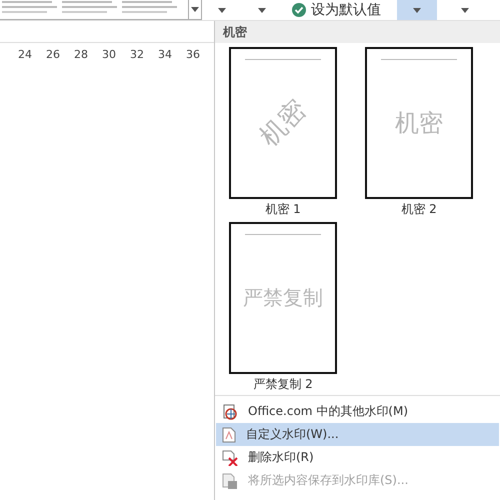 This screenshot has width=500, height=500. What do you see at coordinates (283, 209) in the screenshot?
I see `preview-label: 机密 1` at bounding box center [283, 209].